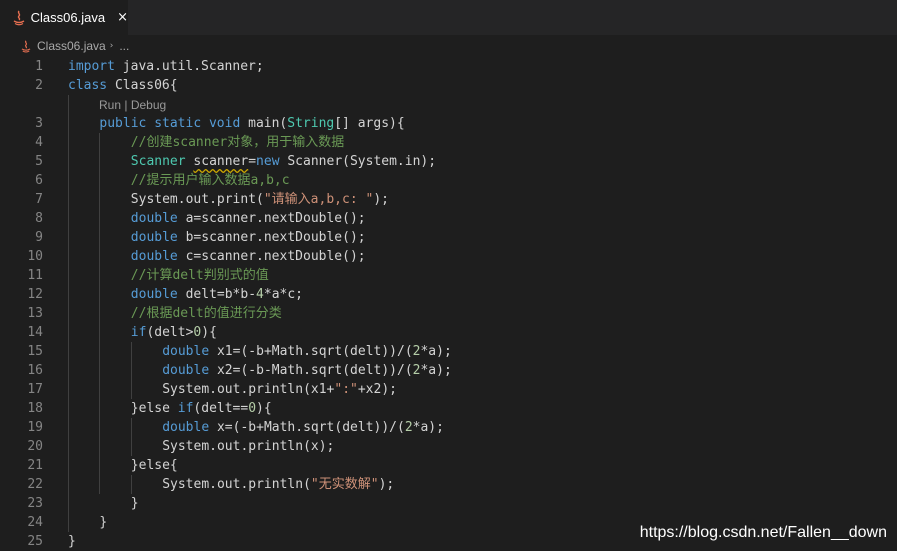  What do you see at coordinates (271, 256) in the screenshot?
I see `code-token: c=scanner.nextDouble();` at bounding box center [271, 256].